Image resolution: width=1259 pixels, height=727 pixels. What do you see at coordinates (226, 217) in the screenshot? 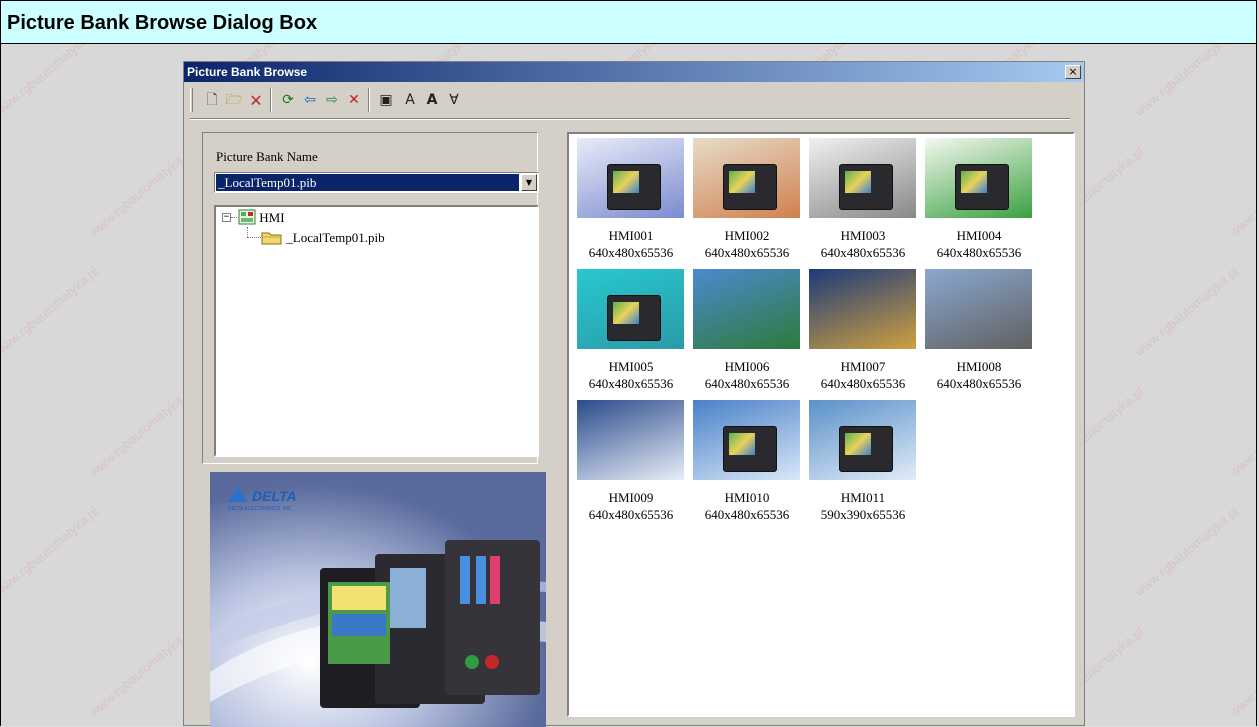
I see `tree-collapse-button: −` at bounding box center [226, 217].